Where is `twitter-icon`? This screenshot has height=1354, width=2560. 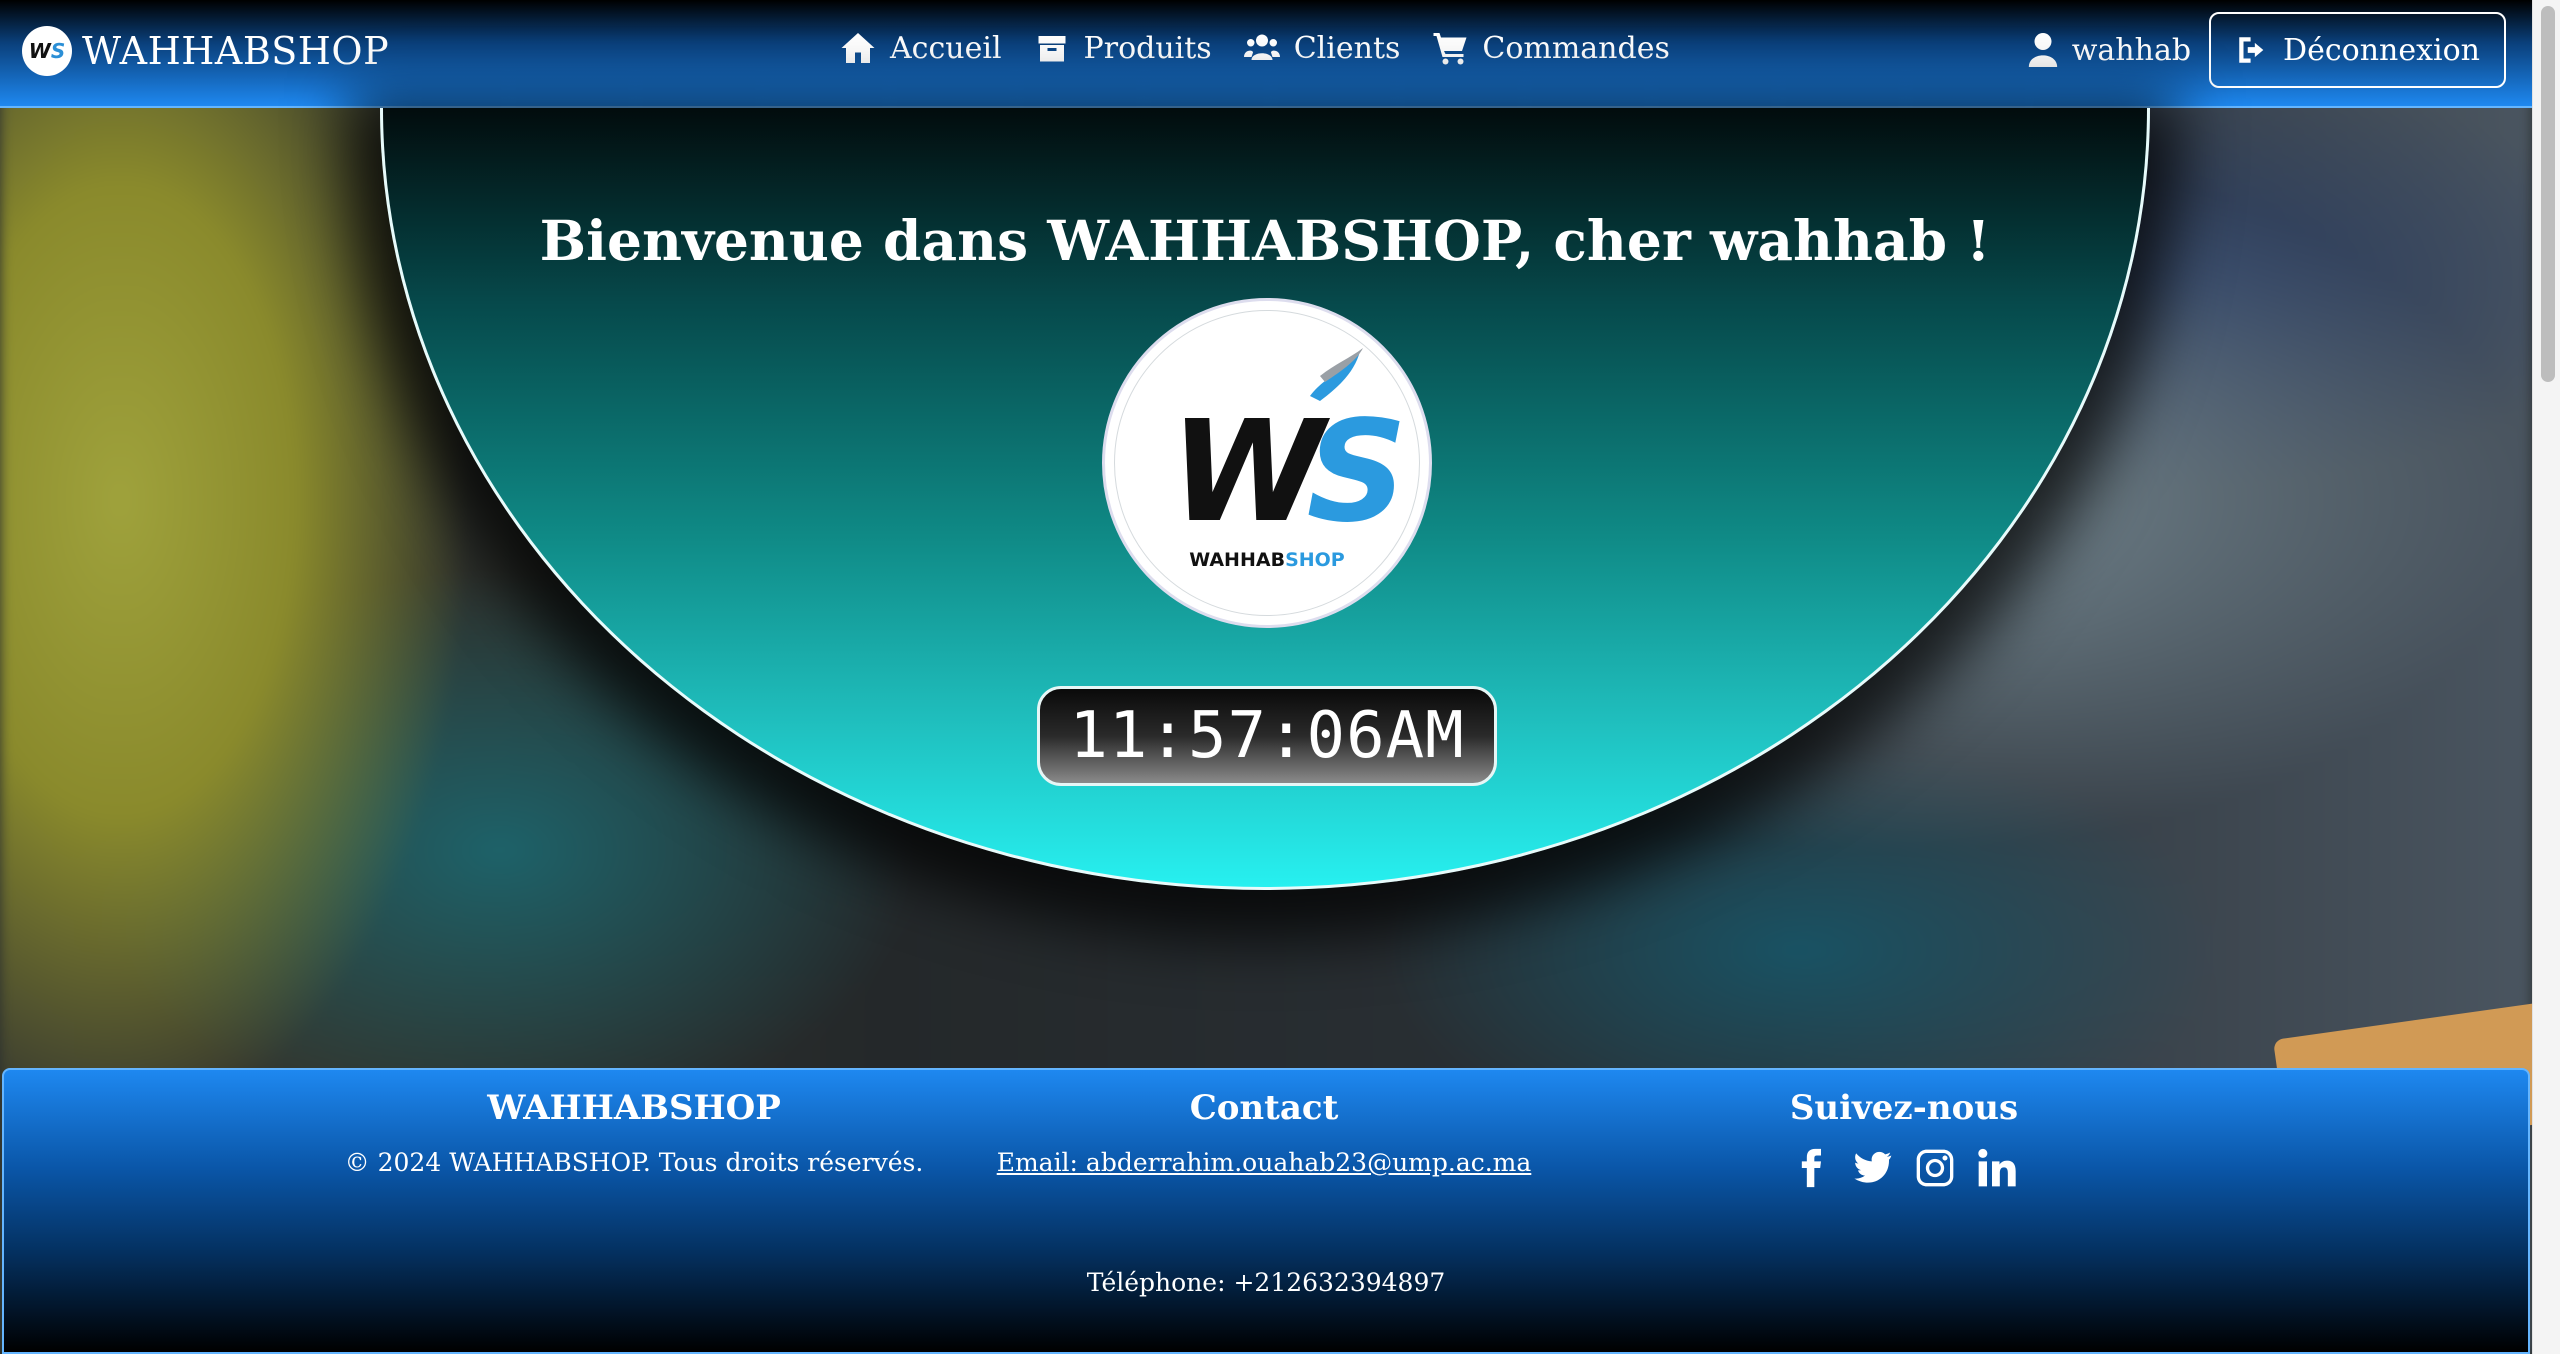
twitter-icon is located at coordinates (1873, 1168).